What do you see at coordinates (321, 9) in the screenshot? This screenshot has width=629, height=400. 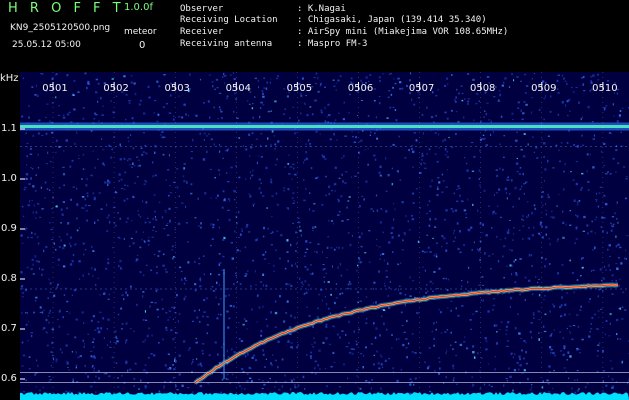 I see `observer-value: : K.Nagai` at bounding box center [321, 9].